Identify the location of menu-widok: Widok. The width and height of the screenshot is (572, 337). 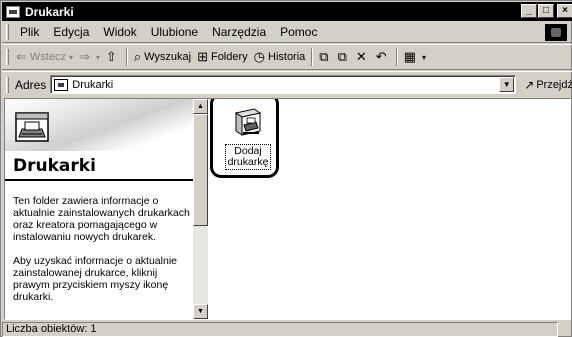
(119, 32).